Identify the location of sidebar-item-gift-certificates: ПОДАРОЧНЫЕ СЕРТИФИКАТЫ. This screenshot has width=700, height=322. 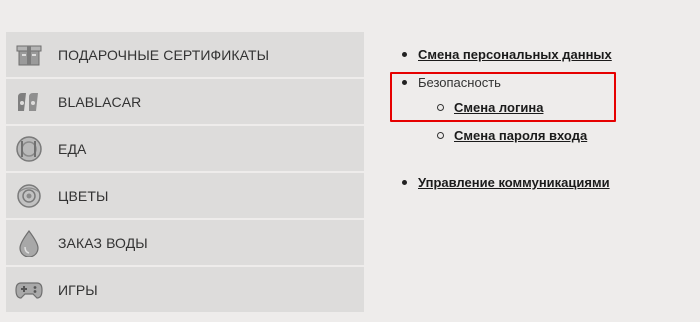
(185, 54).